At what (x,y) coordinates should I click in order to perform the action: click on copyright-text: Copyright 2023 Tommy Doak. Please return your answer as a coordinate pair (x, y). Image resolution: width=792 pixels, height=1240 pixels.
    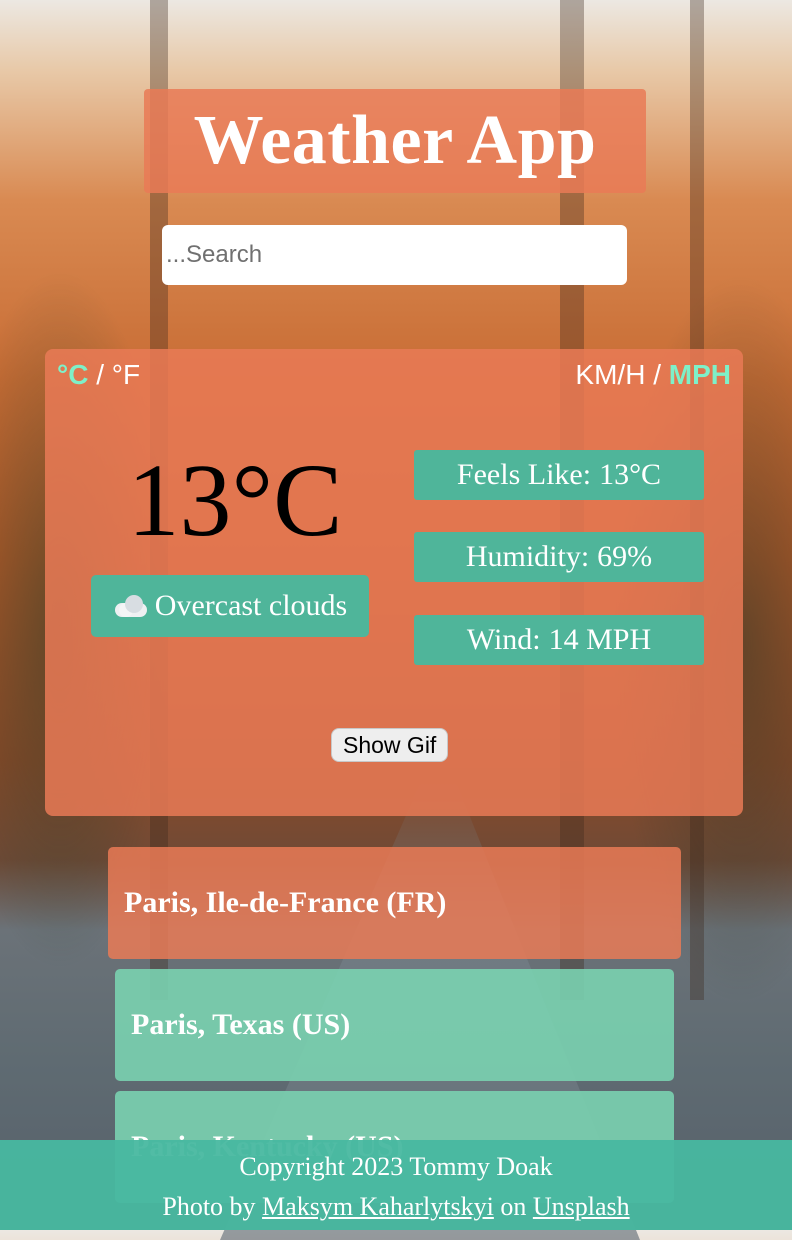
    Looking at the image, I should click on (396, 1166).